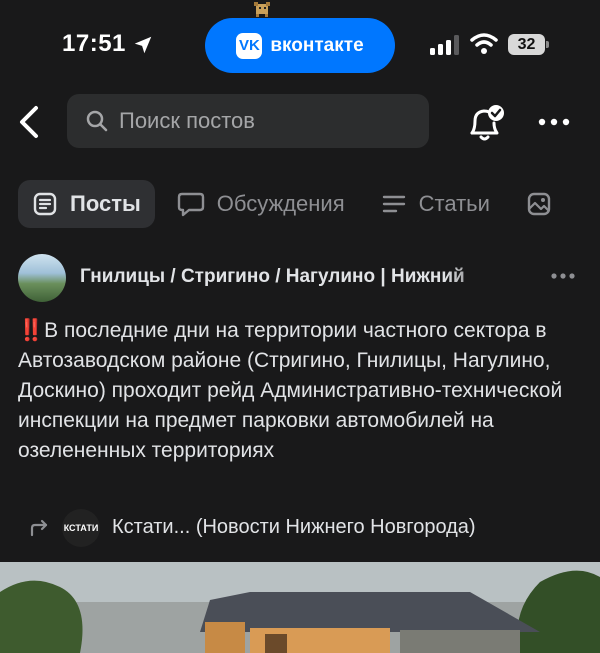 The image size is (600, 653). What do you see at coordinates (31, 330) in the screenshot?
I see `double-exclamation-icon: ‼️` at bounding box center [31, 330].